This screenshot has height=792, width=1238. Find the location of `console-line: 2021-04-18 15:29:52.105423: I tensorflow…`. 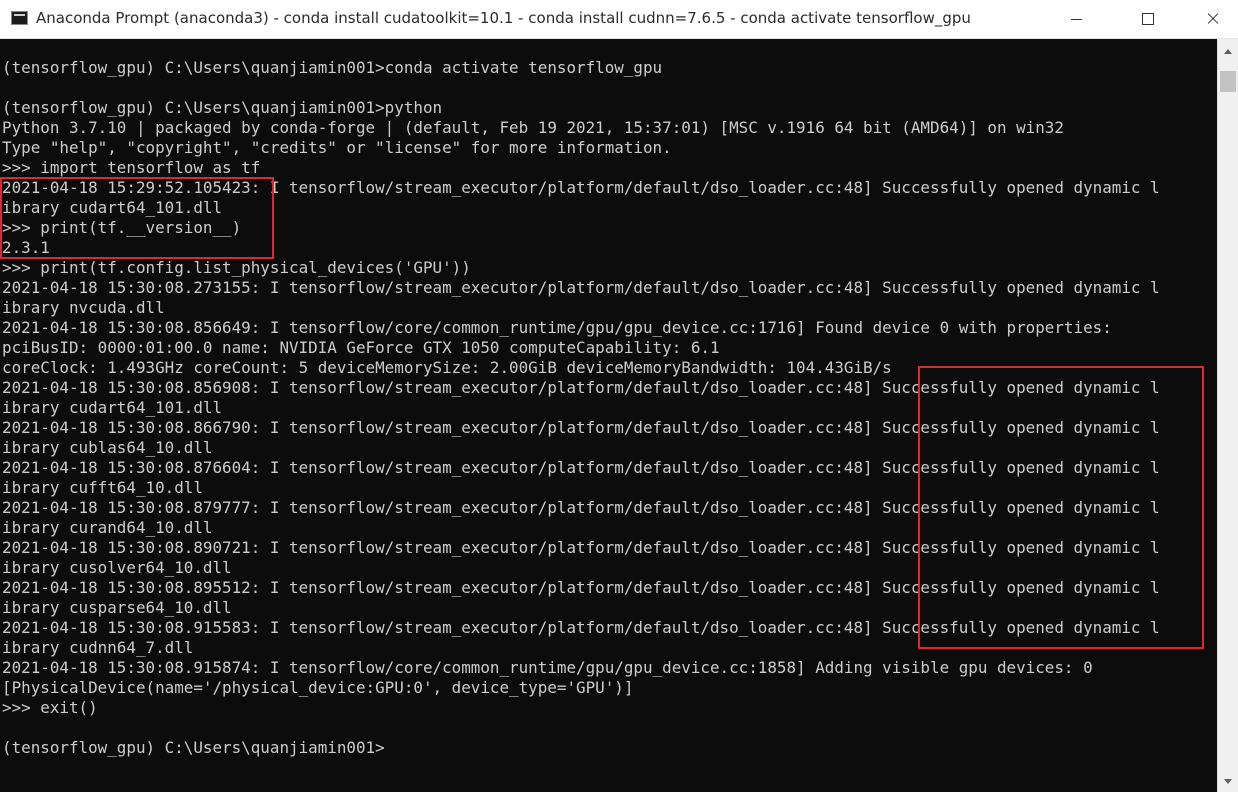

console-line: 2021-04-18 15:29:52.105423: I tensorflow… is located at coordinates (581, 187).